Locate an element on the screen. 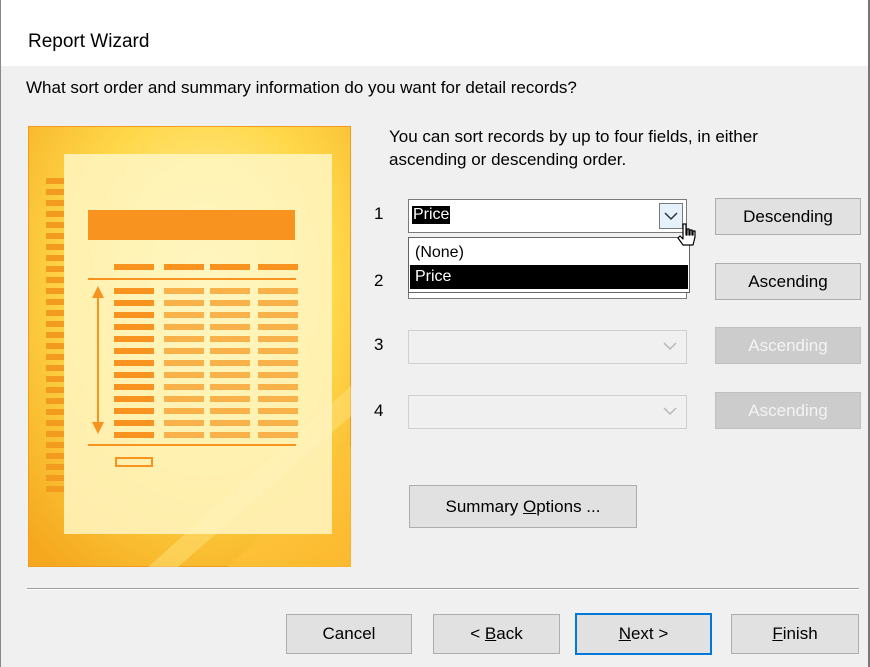 The width and height of the screenshot is (870, 667). sort-field-3-order-button: Ascending is located at coordinates (788, 345).